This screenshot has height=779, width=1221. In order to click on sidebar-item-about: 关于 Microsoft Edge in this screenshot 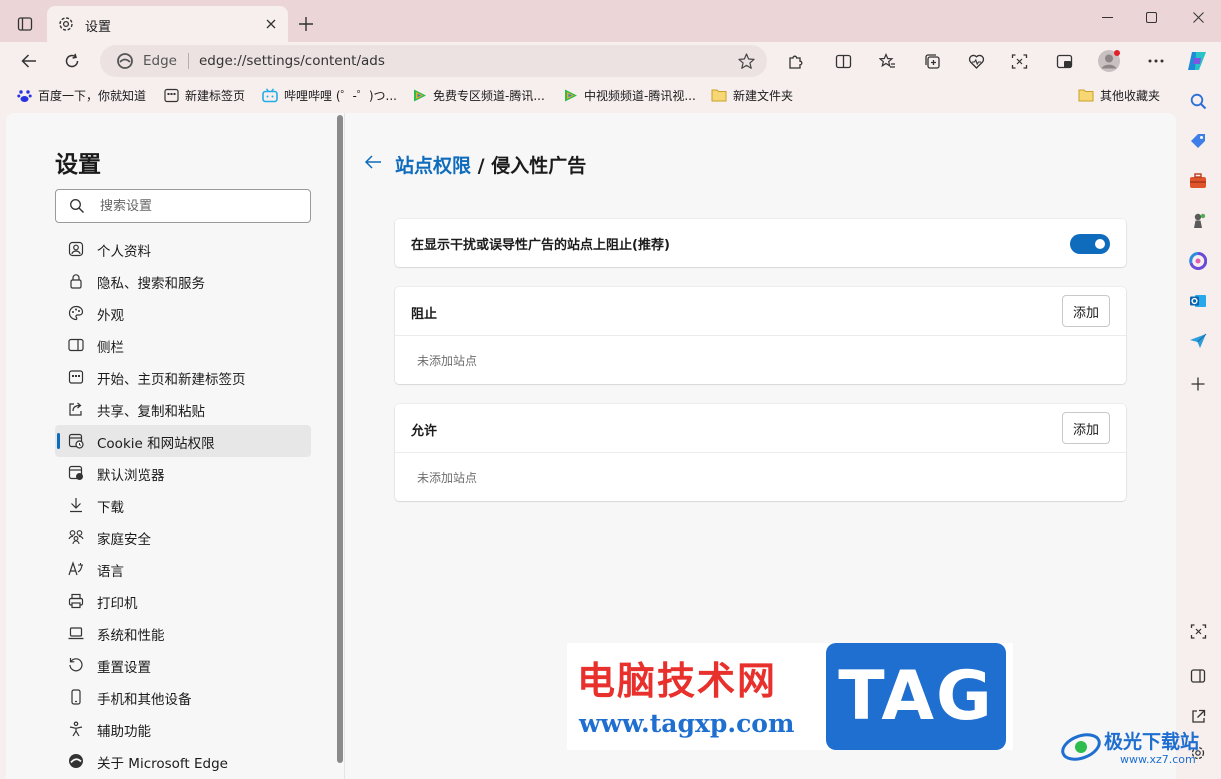, I will do `click(183, 761)`.